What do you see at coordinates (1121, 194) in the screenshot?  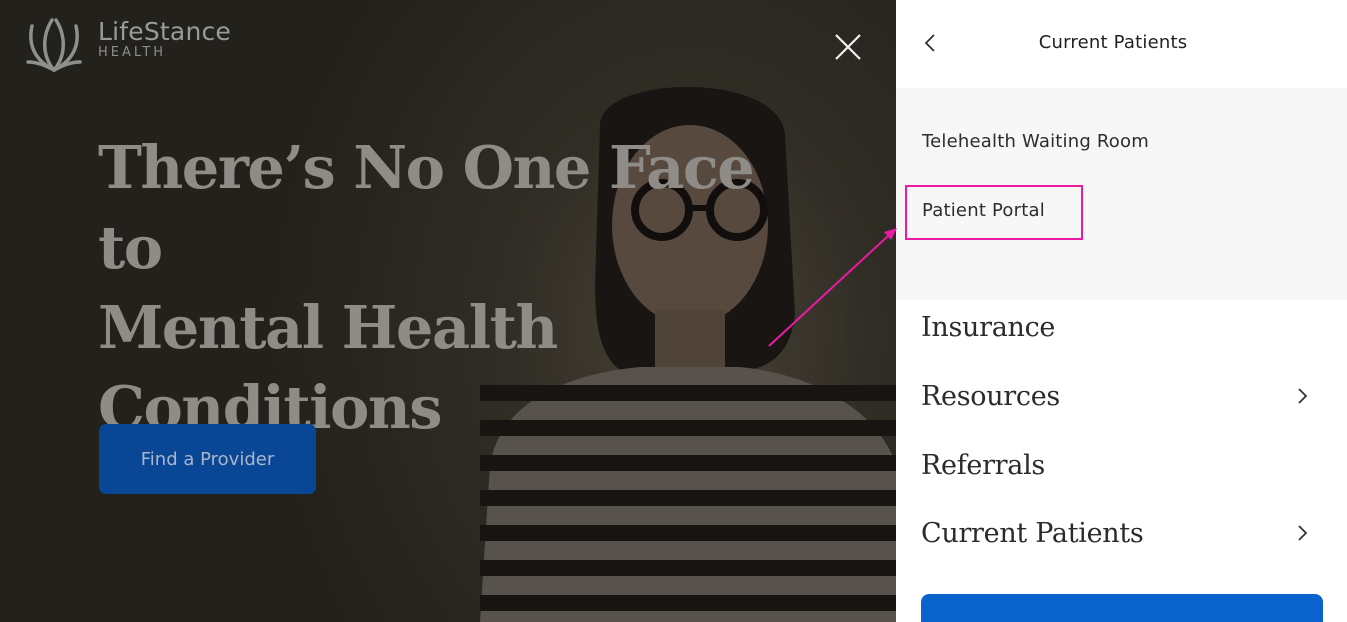 I see `current-patients-submenu: Telehealth Waiting Room Patient Portal` at bounding box center [1121, 194].